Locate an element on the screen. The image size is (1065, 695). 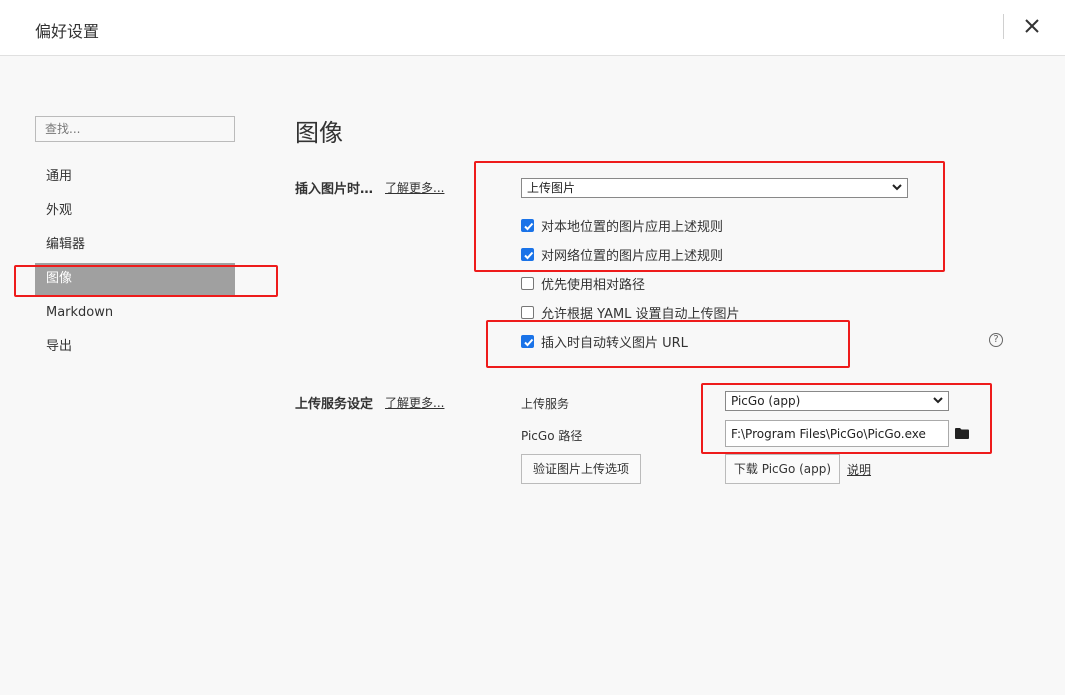
checkbox-label: 对本地位置的图片应用上述规则 is located at coordinates (632, 227).